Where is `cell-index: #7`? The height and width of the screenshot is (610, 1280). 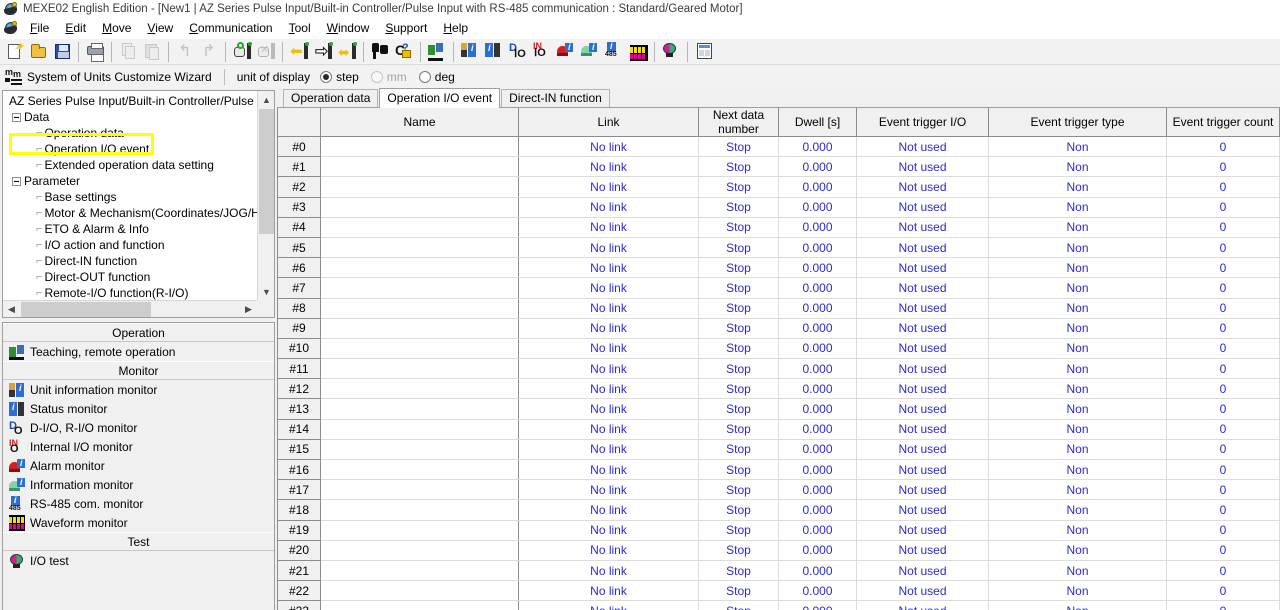
cell-index: #7 is located at coordinates (299, 288).